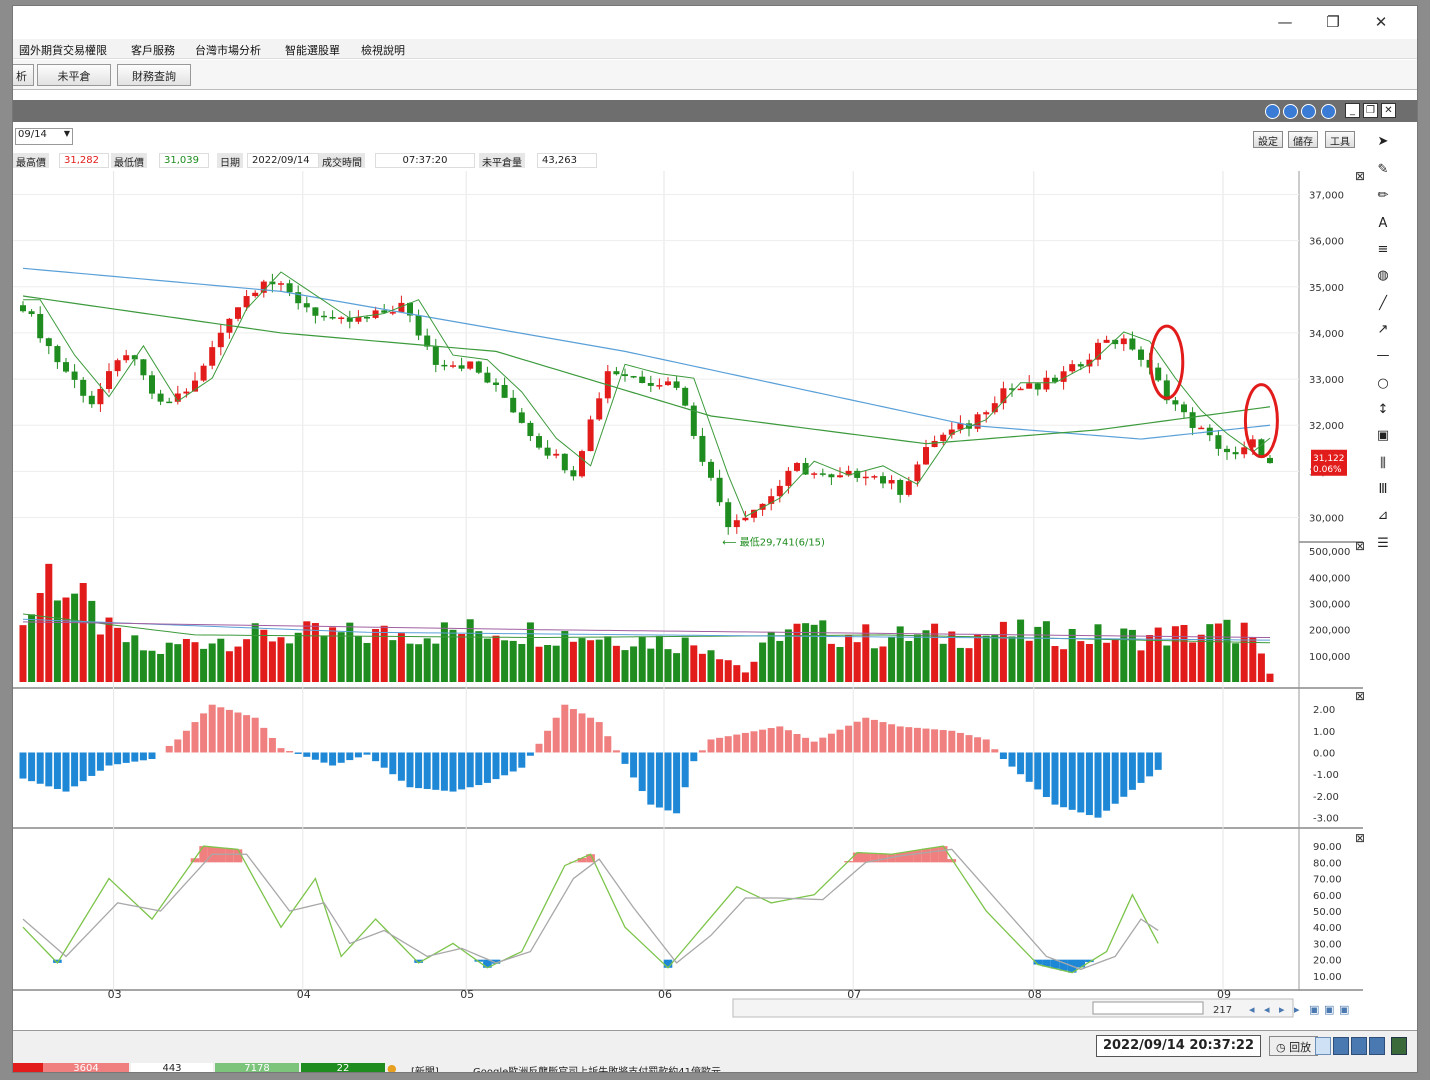 The height and width of the screenshot is (1080, 1430). Describe the element at coordinates (1383, 517) in the screenshot. I see `fan-tool-icon: ⊿` at that location.